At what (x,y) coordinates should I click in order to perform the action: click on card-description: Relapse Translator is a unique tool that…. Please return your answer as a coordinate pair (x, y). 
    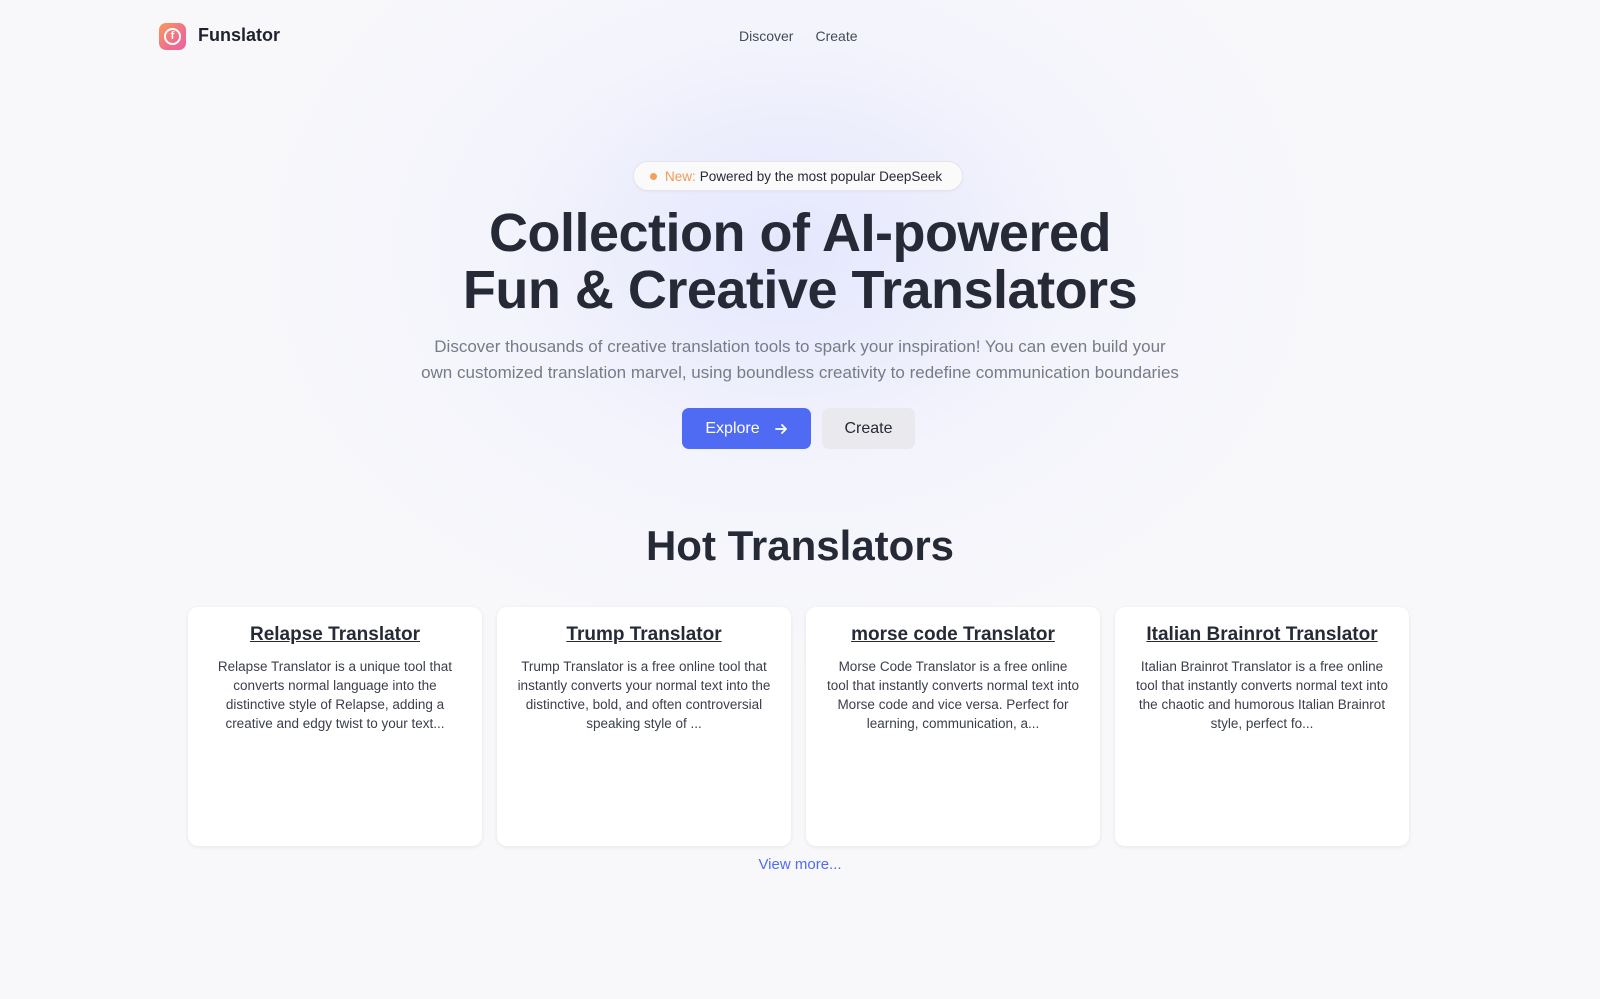
    Looking at the image, I should click on (335, 695).